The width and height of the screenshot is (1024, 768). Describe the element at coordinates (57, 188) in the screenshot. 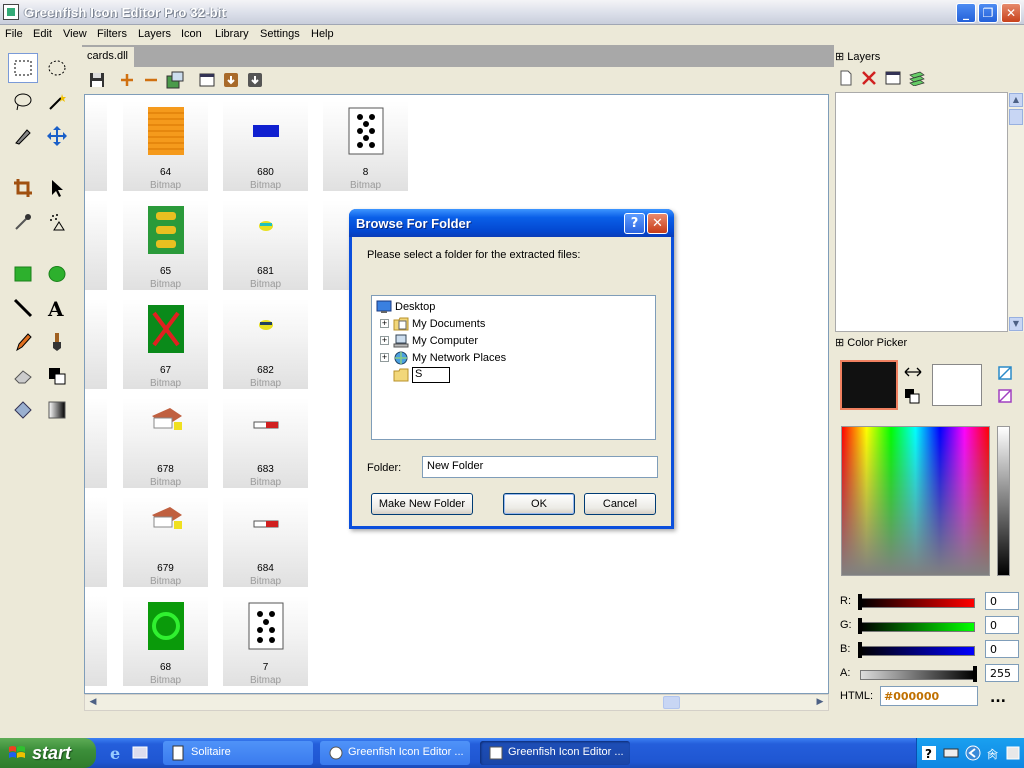

I see `pointer-icon` at that location.